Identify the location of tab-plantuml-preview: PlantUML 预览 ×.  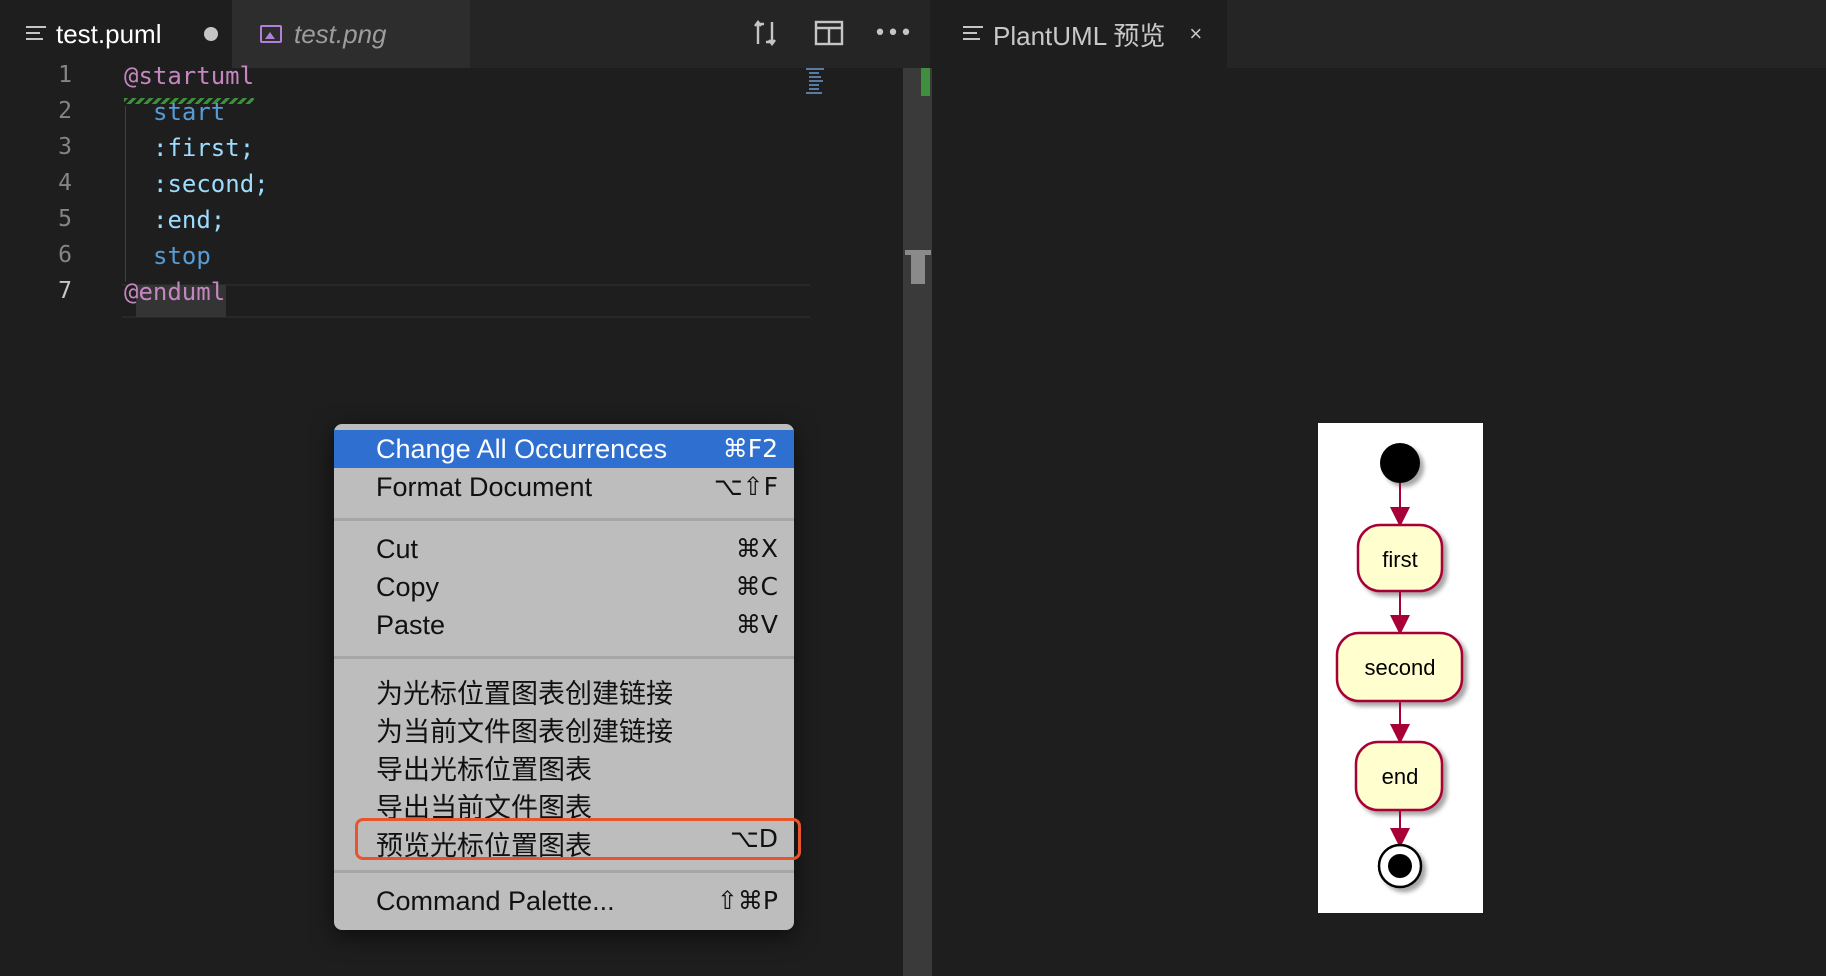
(1080, 34).